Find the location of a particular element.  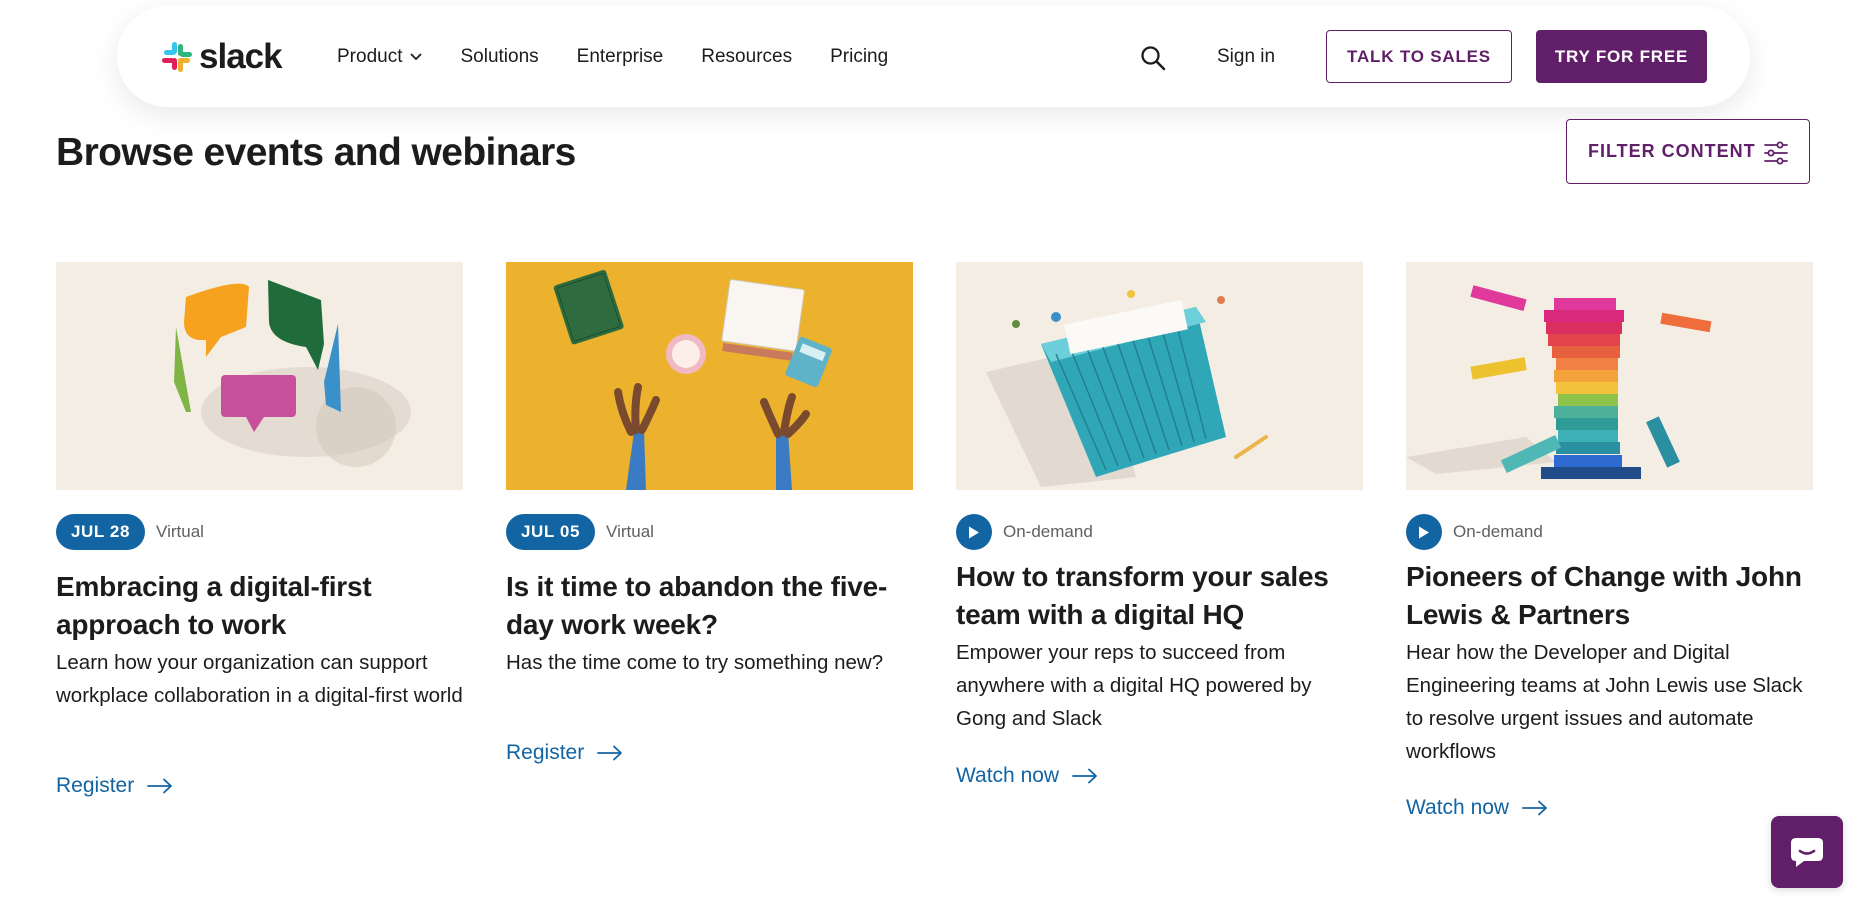

card-meta: JUL 28 Virtual is located at coordinates (130, 532).